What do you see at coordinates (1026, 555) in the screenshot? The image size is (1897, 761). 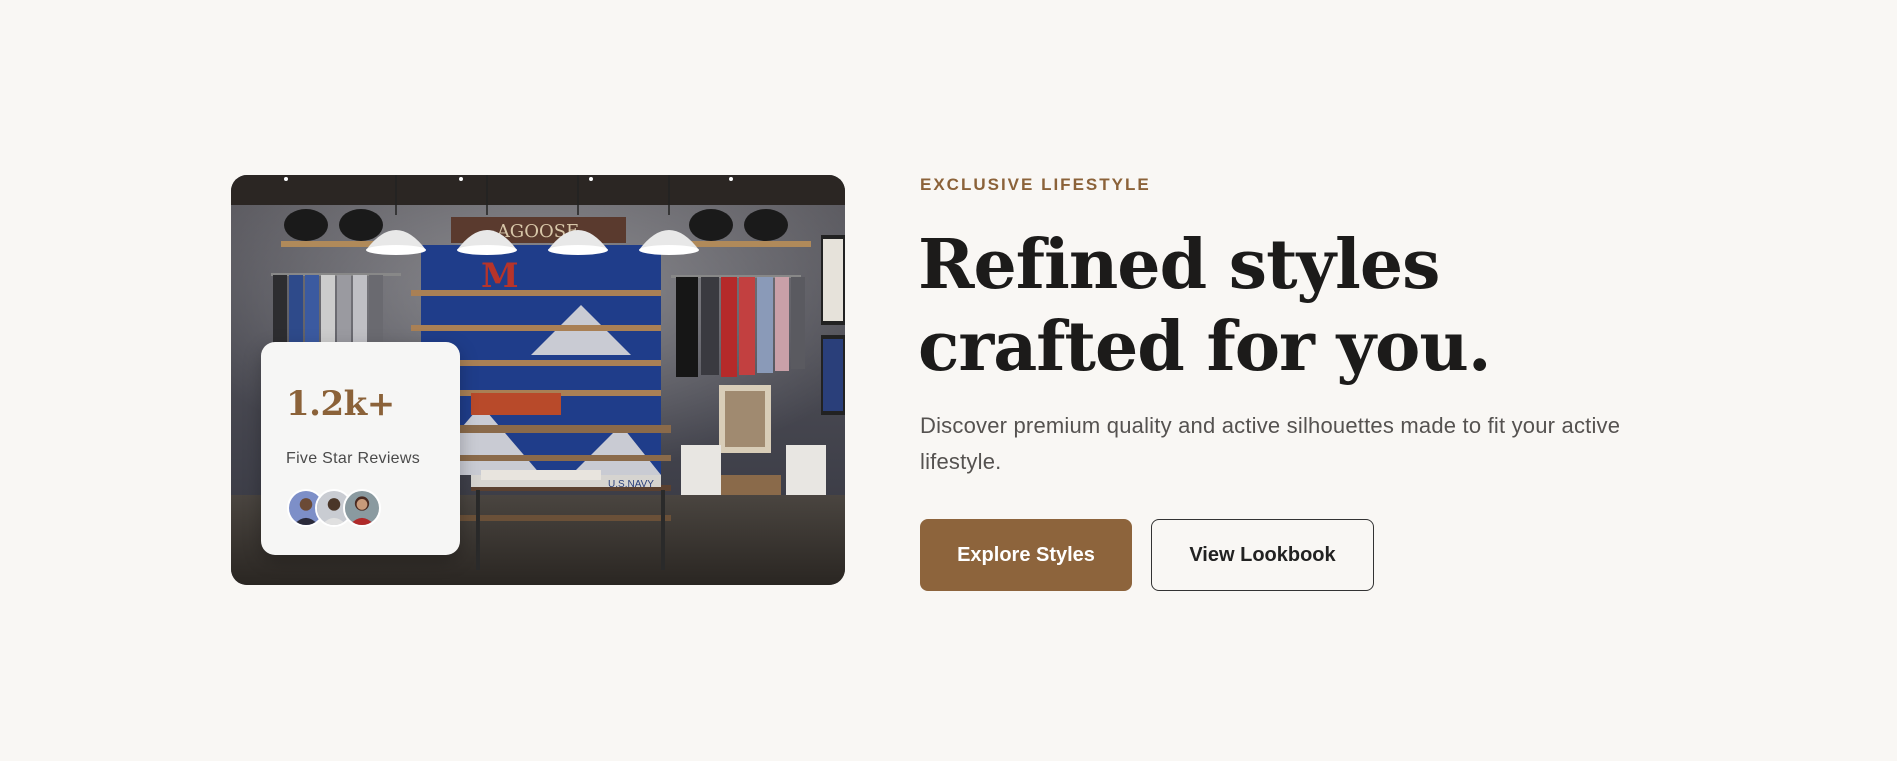 I see `explore-styles-button: Explore Styles` at bounding box center [1026, 555].